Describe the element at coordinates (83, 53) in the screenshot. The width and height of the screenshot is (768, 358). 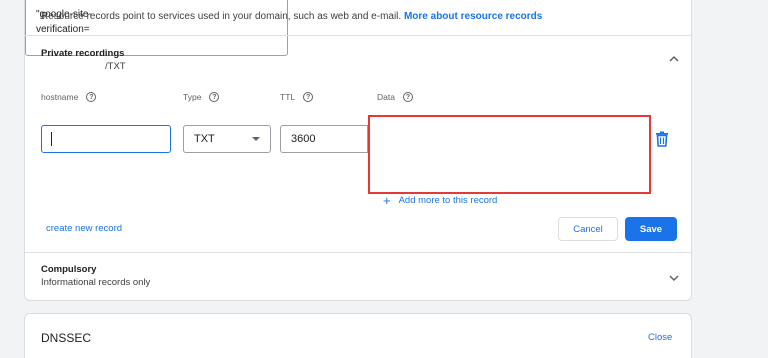
I see `private-section-title: Private recordings` at that location.